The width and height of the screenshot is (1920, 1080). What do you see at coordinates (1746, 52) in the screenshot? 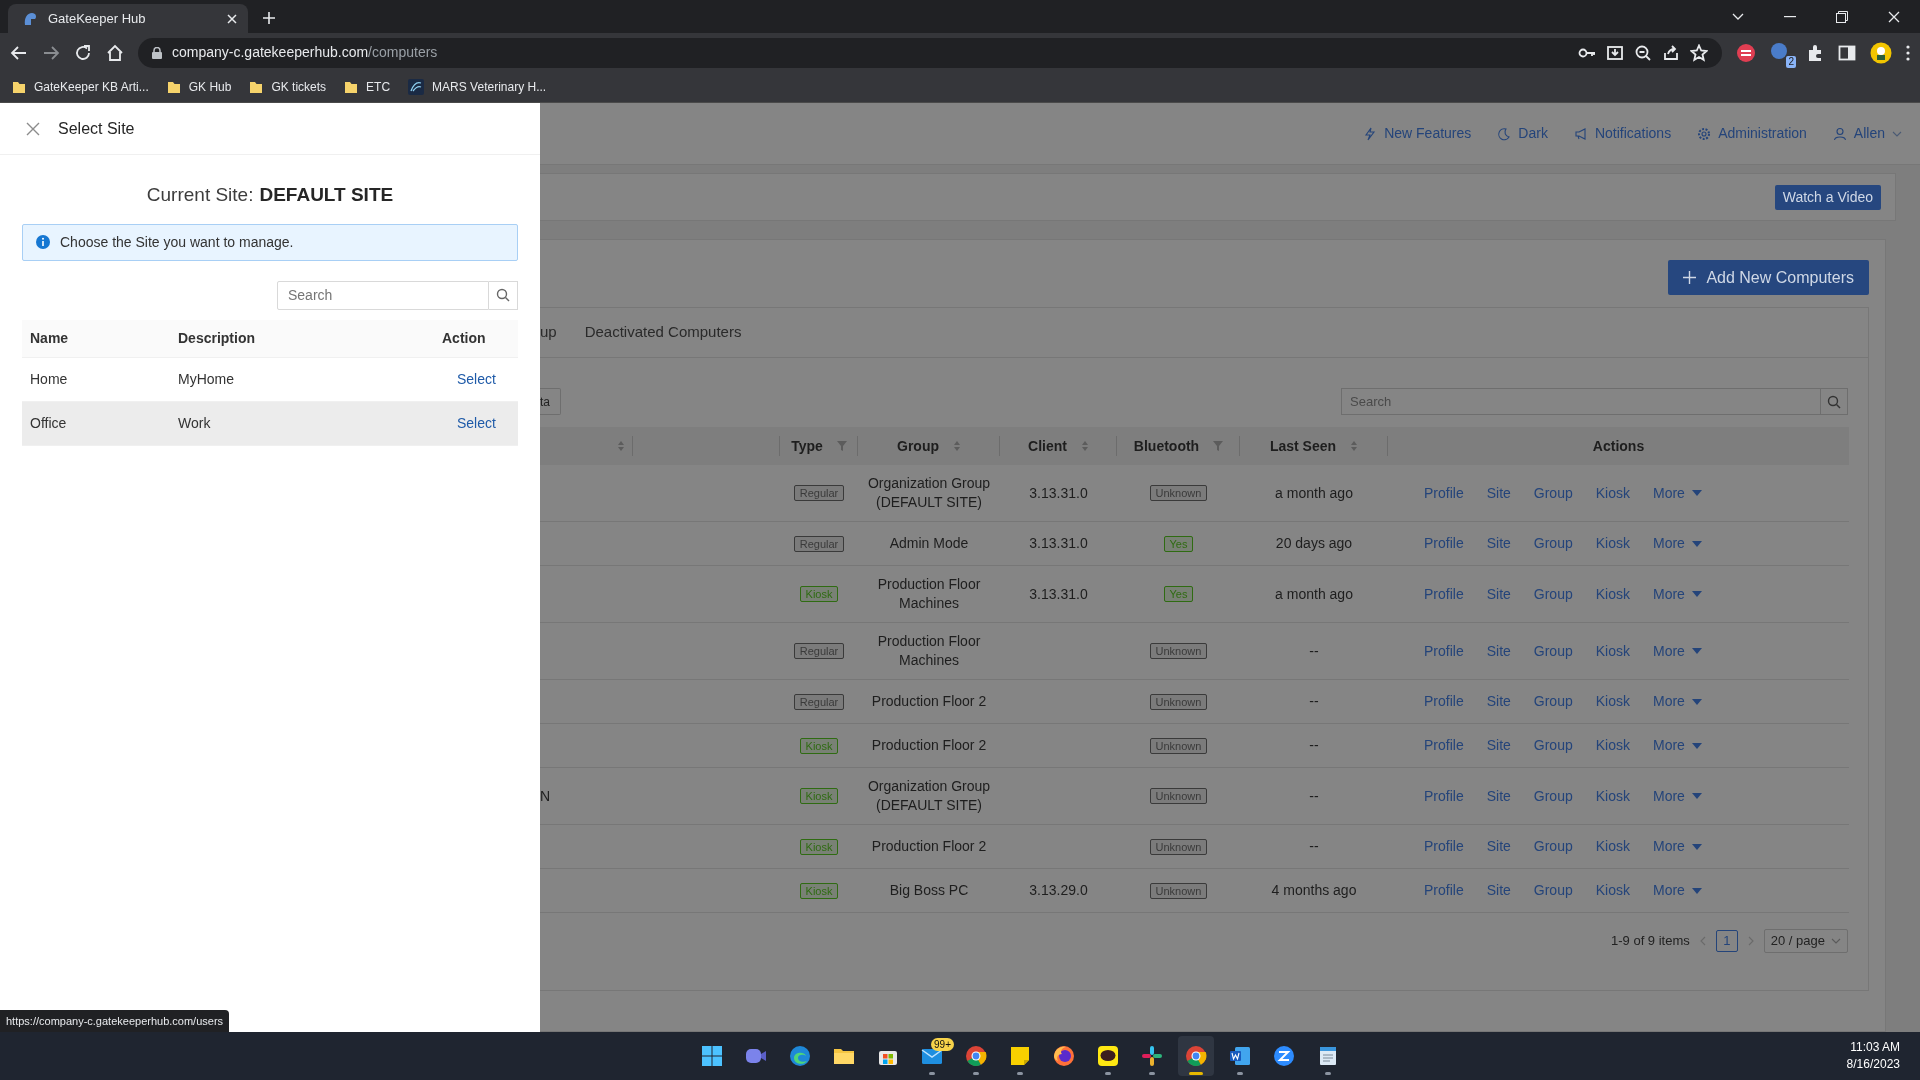
I see `extension-icon` at bounding box center [1746, 52].